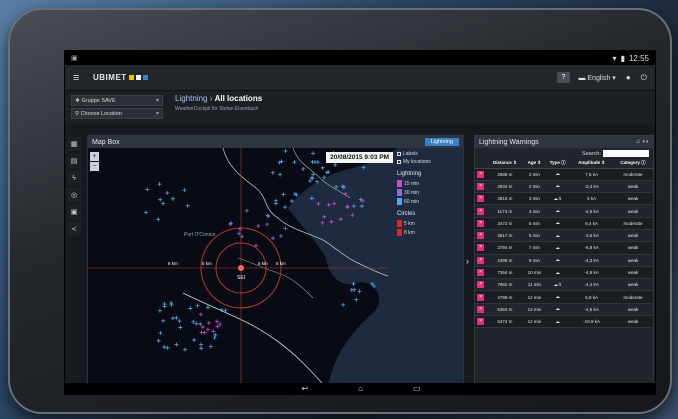  Describe the element at coordinates (534, 223) in the screenshot. I see `age-cell: 5 min` at that location.